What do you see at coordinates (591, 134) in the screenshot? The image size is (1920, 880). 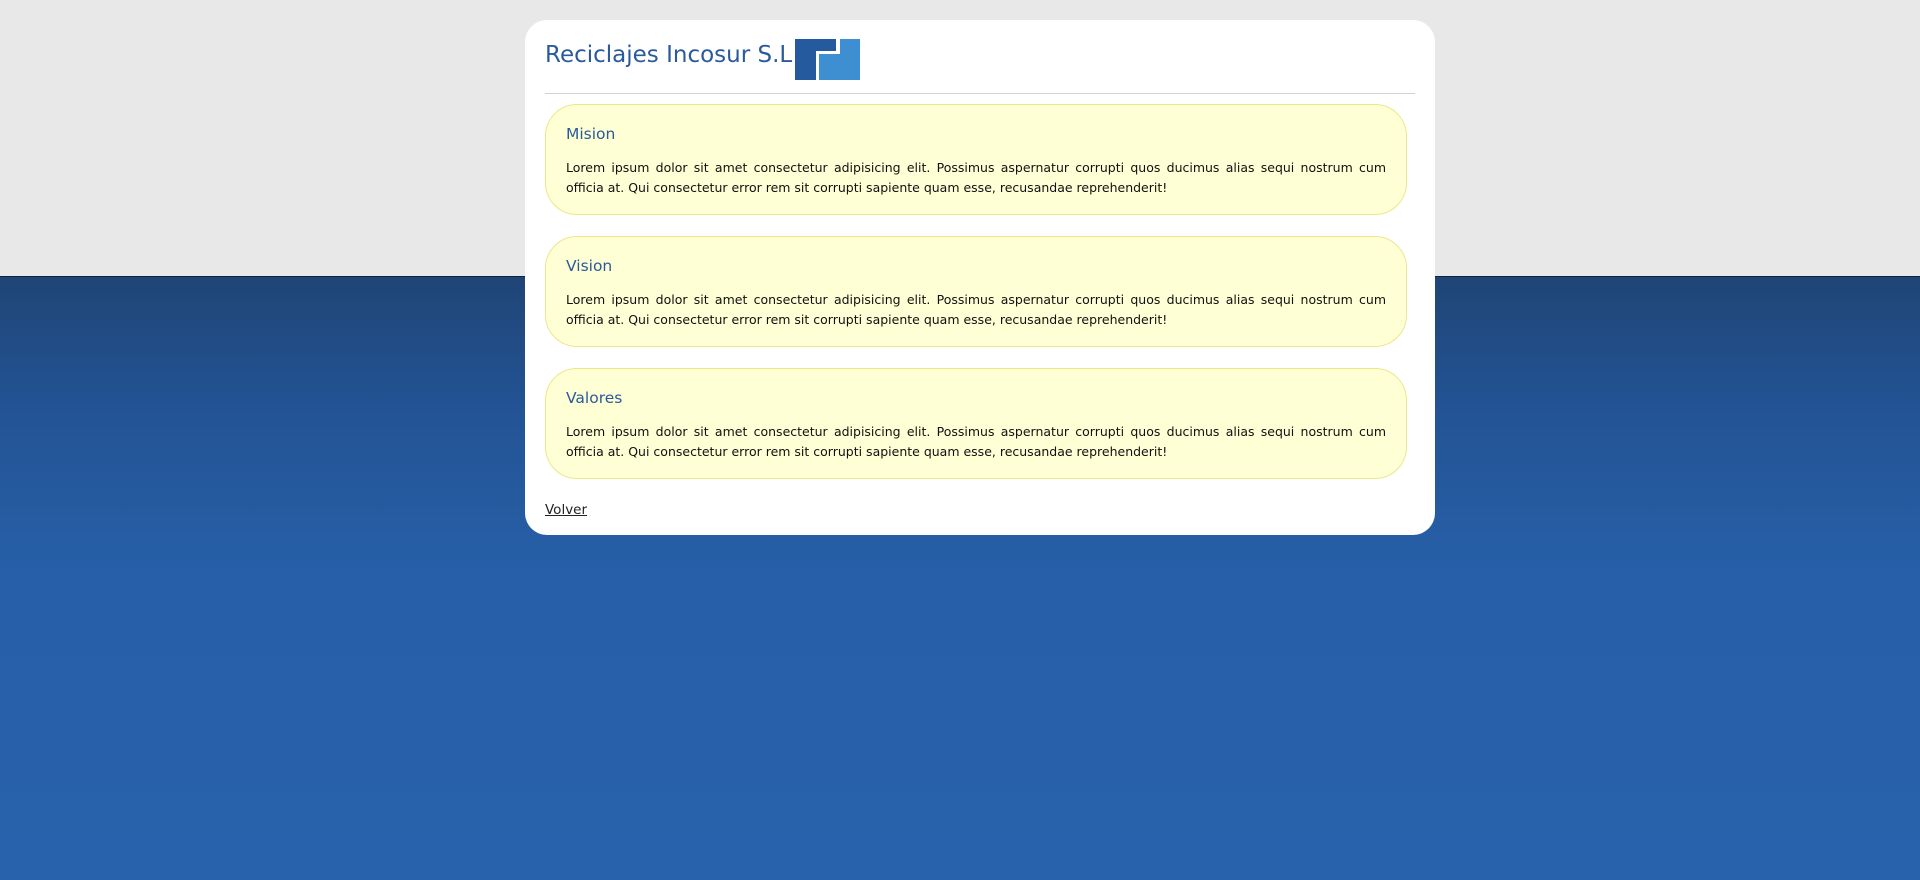 I see `section-title: Mision` at bounding box center [591, 134].